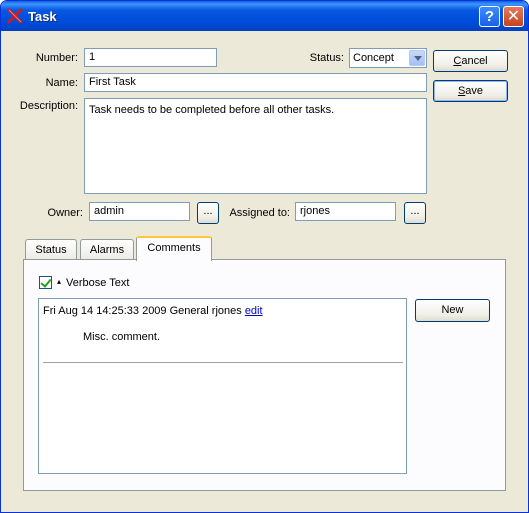 The width and height of the screenshot is (529, 513). Describe the element at coordinates (48, 106) in the screenshot. I see `description-label: Description:` at that location.